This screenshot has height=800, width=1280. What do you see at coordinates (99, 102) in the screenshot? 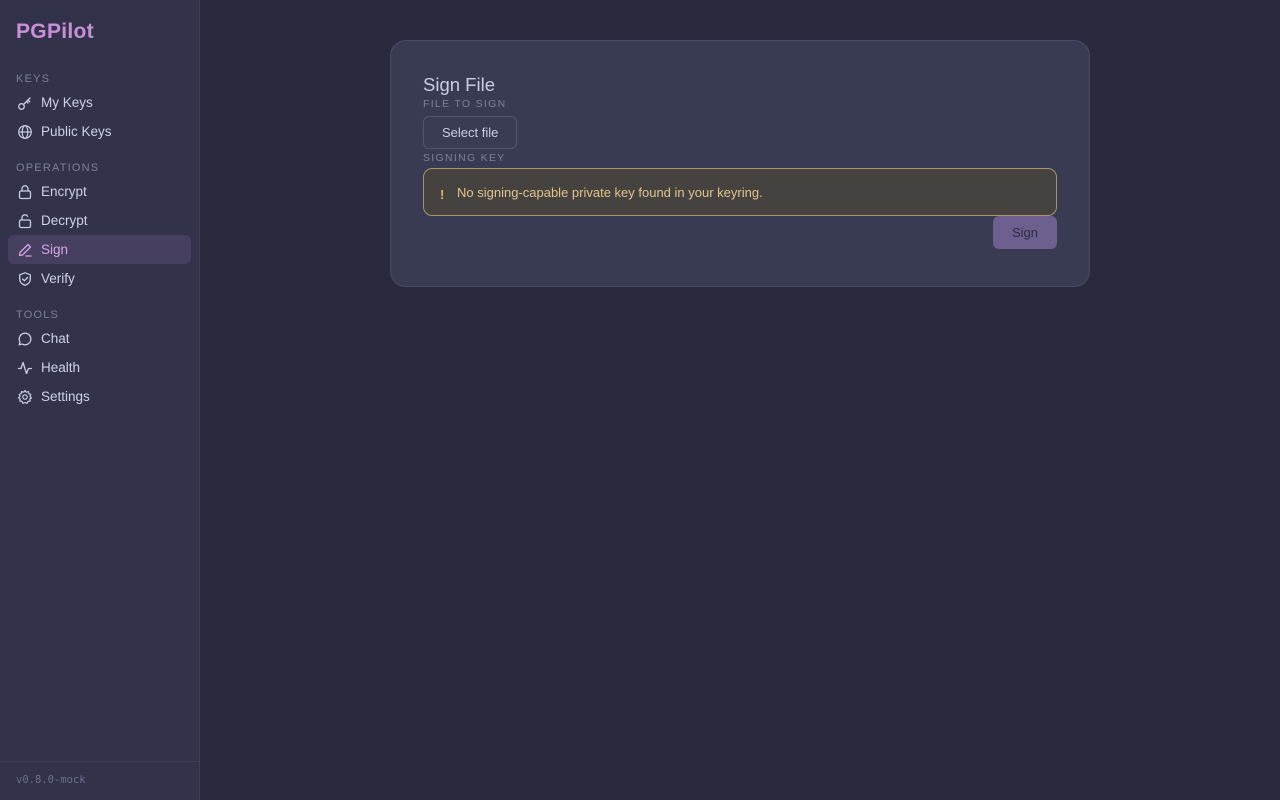
I see `sidebar-item-my-keys: My Keys` at bounding box center [99, 102].